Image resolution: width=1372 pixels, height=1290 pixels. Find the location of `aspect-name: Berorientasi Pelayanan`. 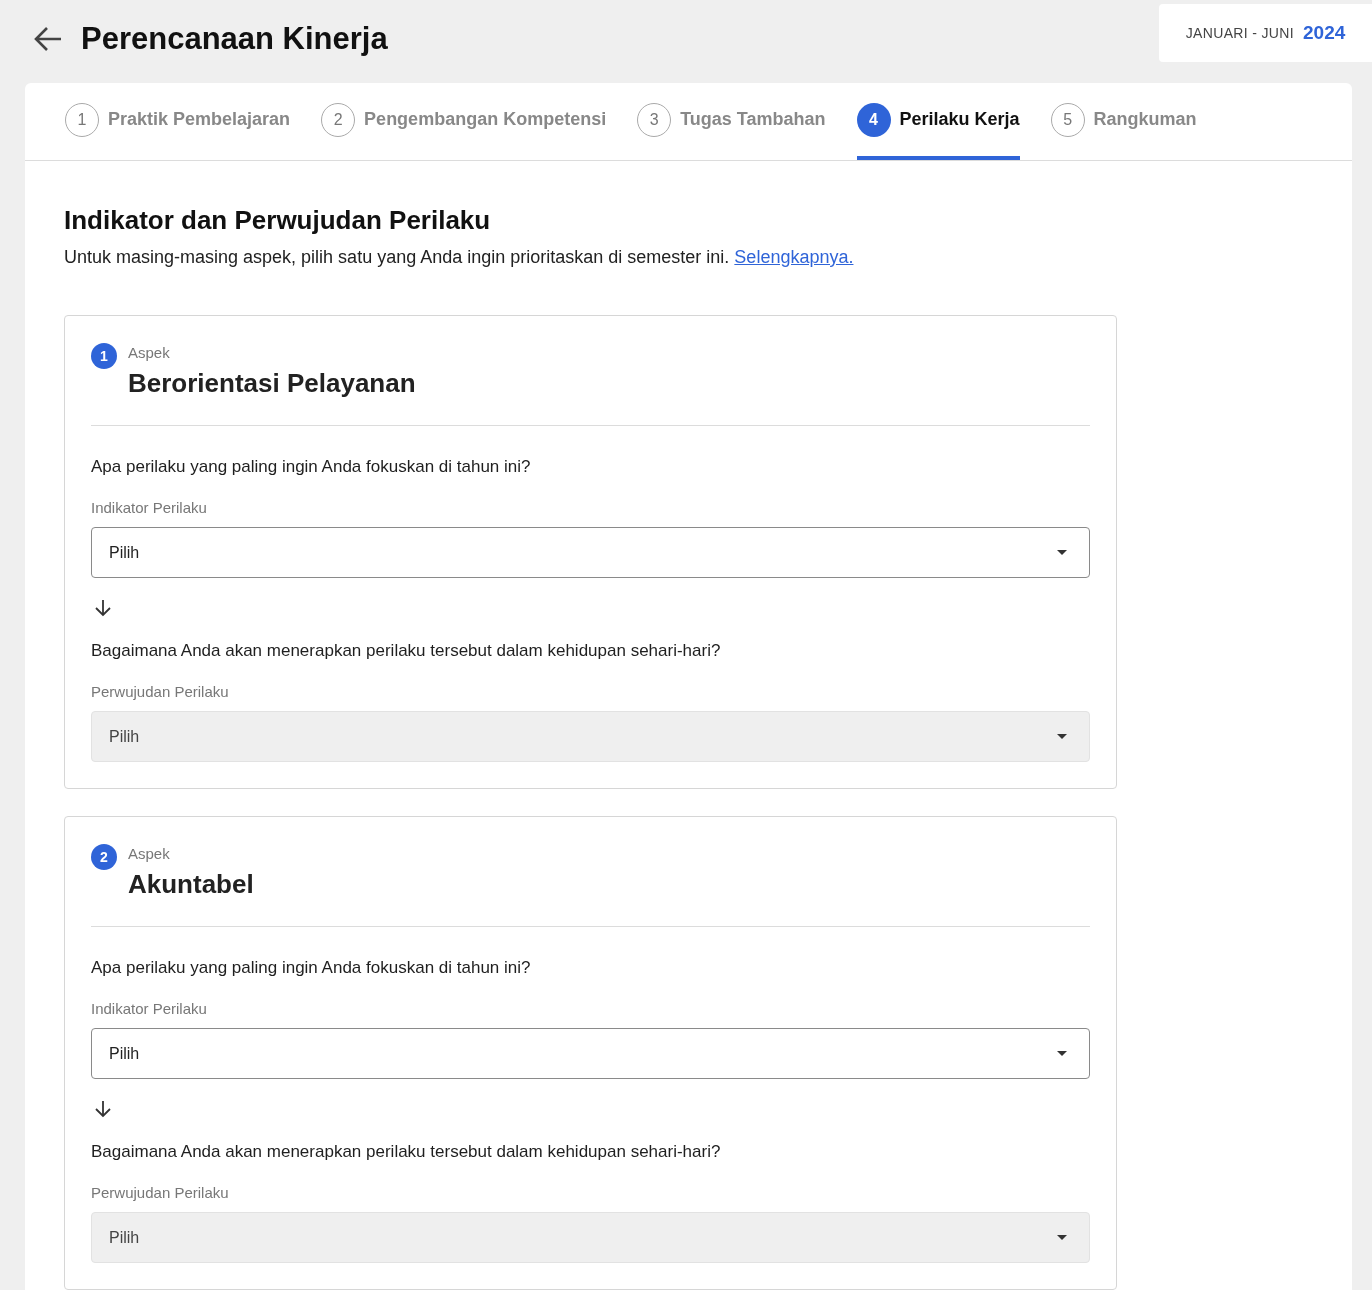

aspect-name: Berorientasi Pelayanan is located at coordinates (272, 382).